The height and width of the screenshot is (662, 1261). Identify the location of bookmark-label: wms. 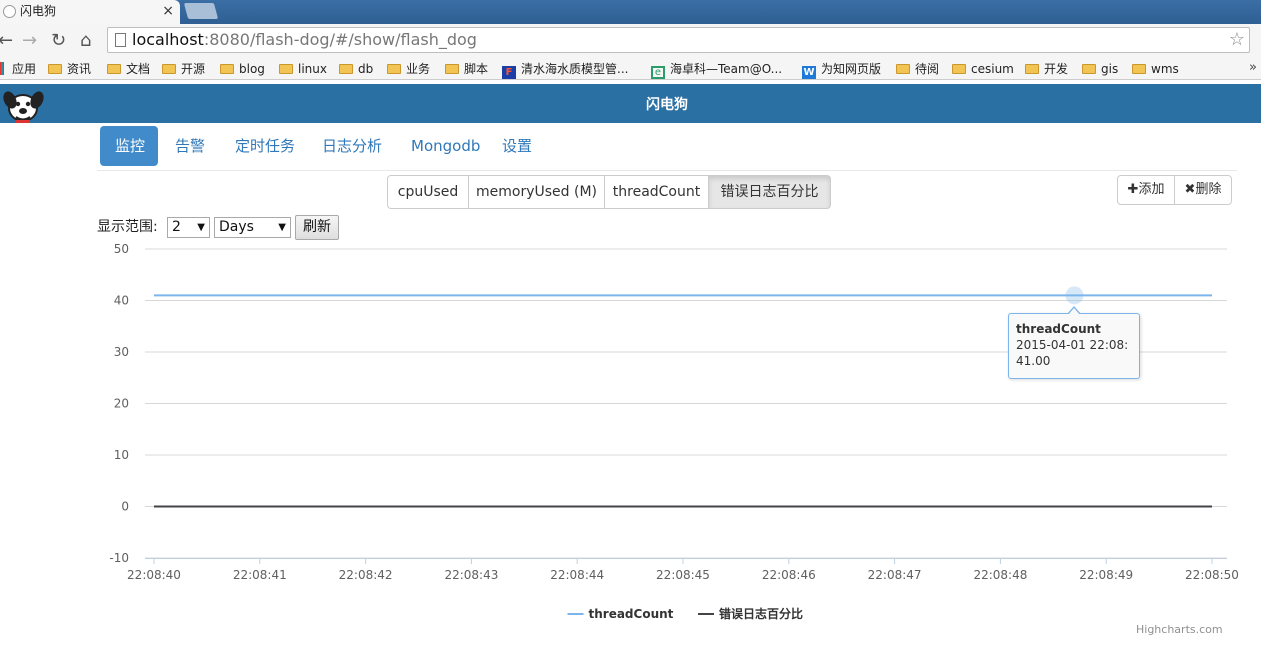
(1165, 69).